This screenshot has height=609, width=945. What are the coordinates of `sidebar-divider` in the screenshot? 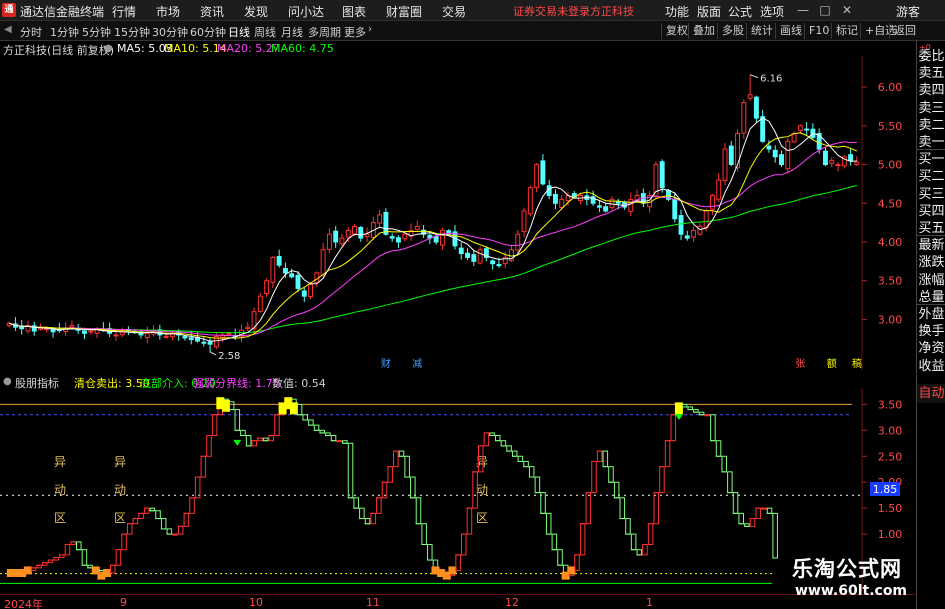 It's located at (931, 304).